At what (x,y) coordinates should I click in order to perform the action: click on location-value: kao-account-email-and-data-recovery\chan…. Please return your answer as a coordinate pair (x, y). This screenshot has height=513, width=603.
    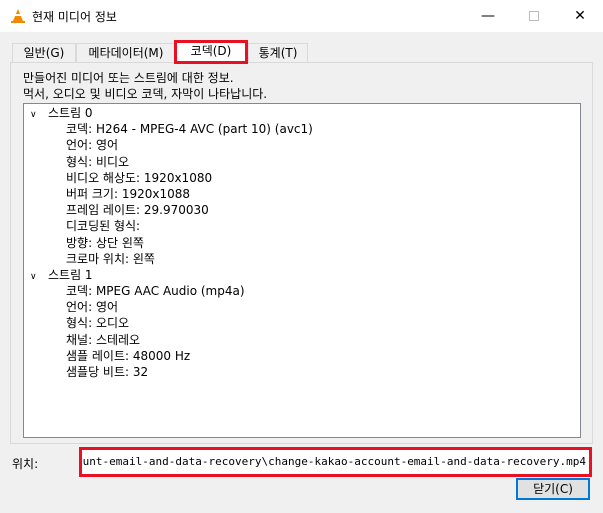
    Looking at the image, I should click on (332, 461).